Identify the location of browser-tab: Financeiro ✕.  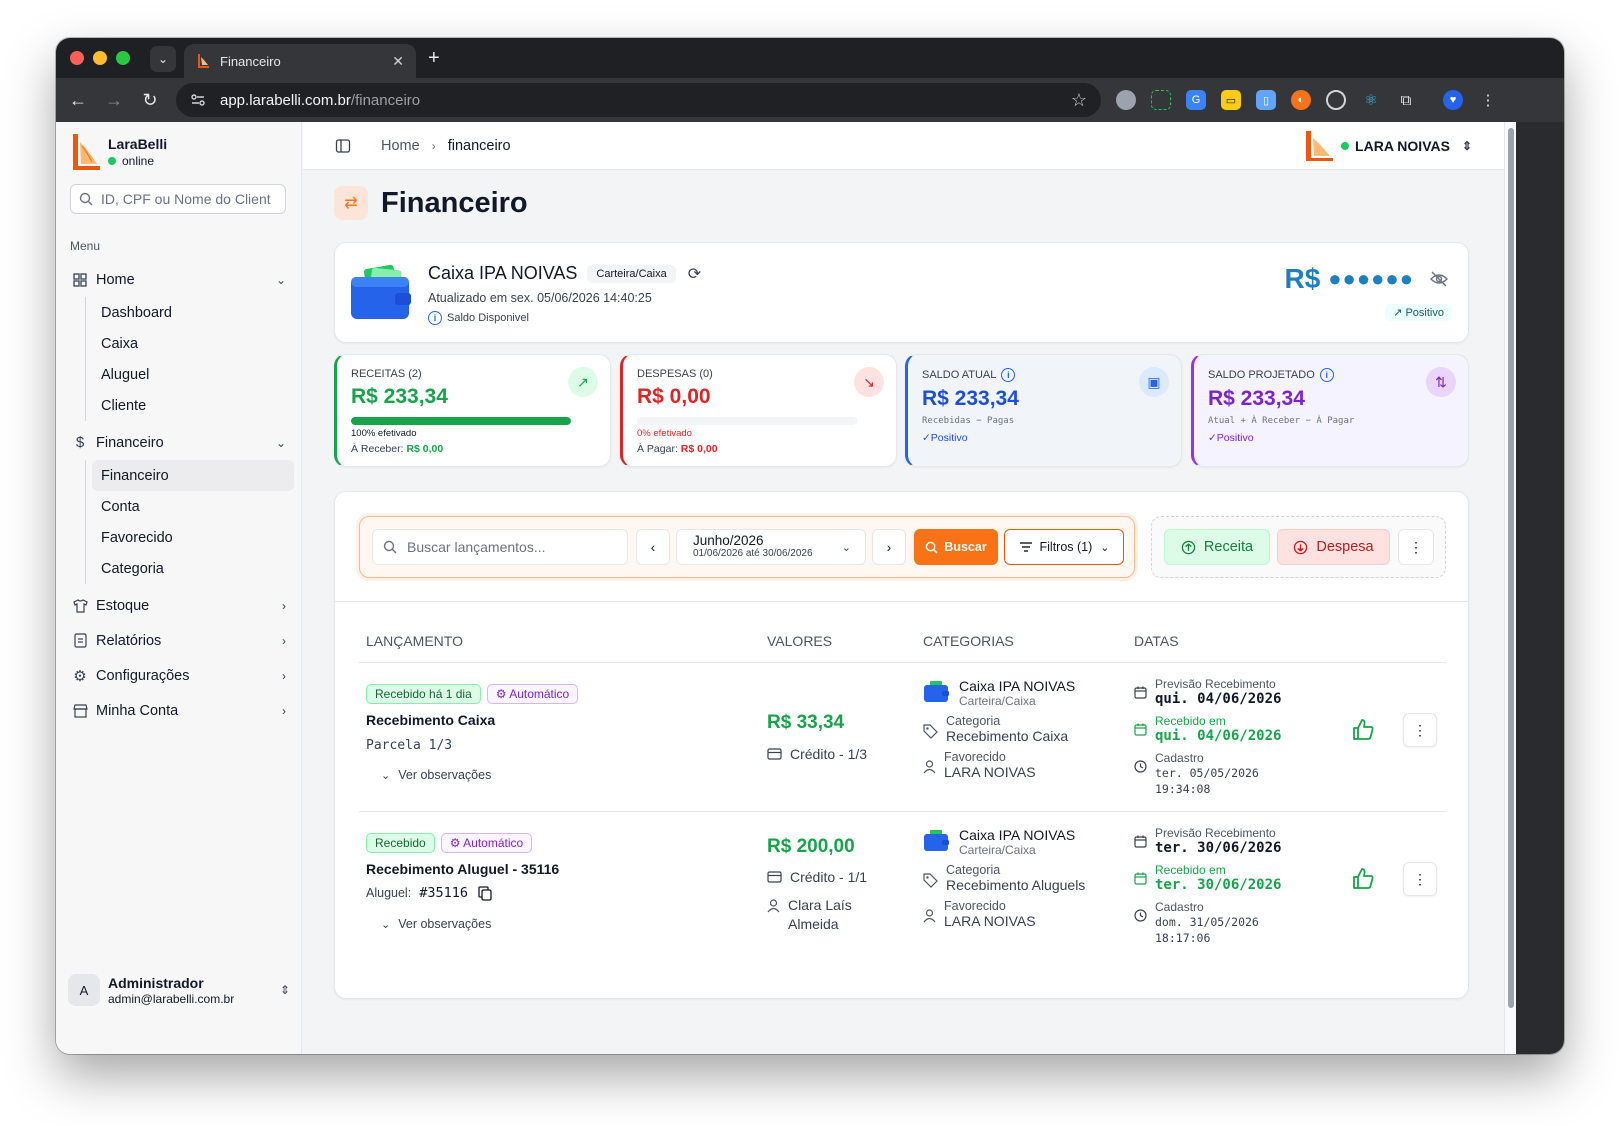
(300, 61).